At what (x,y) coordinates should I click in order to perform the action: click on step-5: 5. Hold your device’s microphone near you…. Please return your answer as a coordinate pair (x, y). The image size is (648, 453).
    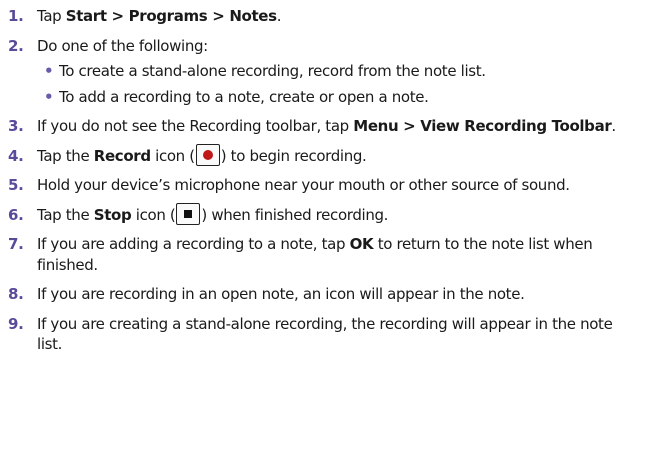
    Looking at the image, I should click on (321, 185).